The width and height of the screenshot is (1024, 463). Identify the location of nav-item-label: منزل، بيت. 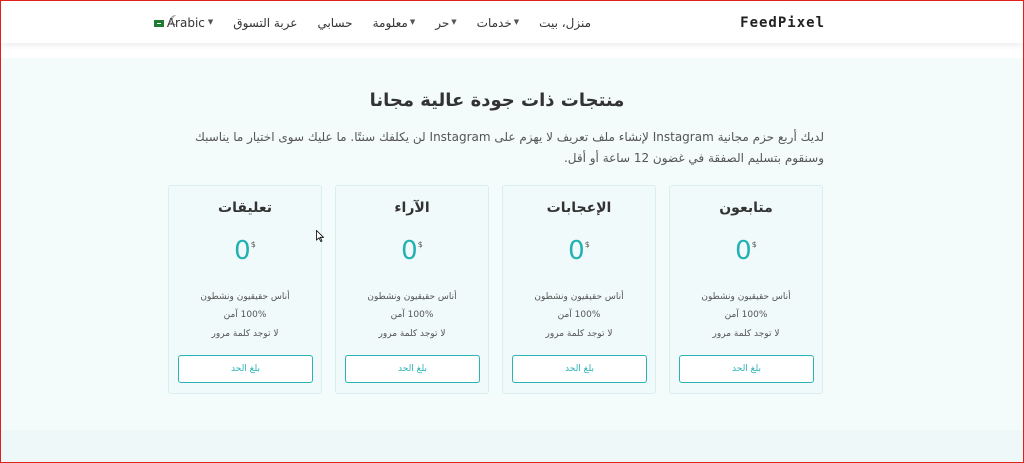
(565, 23).